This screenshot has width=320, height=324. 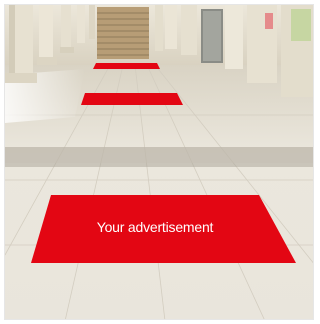 What do you see at coordinates (123, 33) in the screenshot?
I see `staircase` at bounding box center [123, 33].